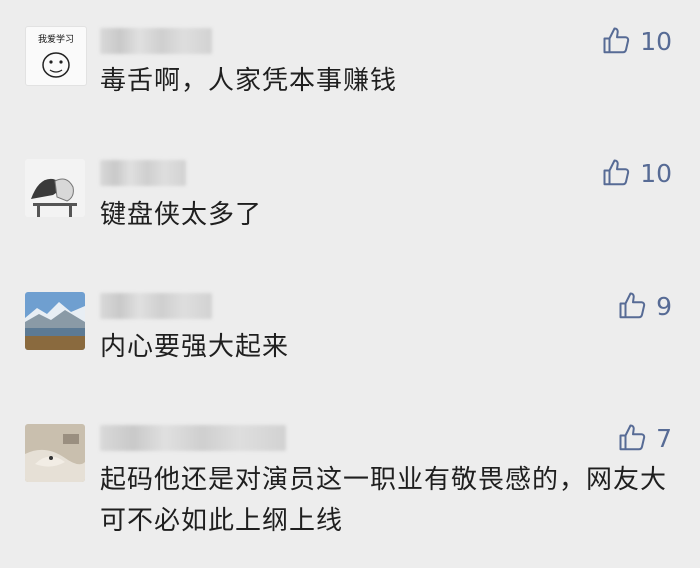  Describe the element at coordinates (664, 306) in the screenshot. I see `like-count: 9` at that location.